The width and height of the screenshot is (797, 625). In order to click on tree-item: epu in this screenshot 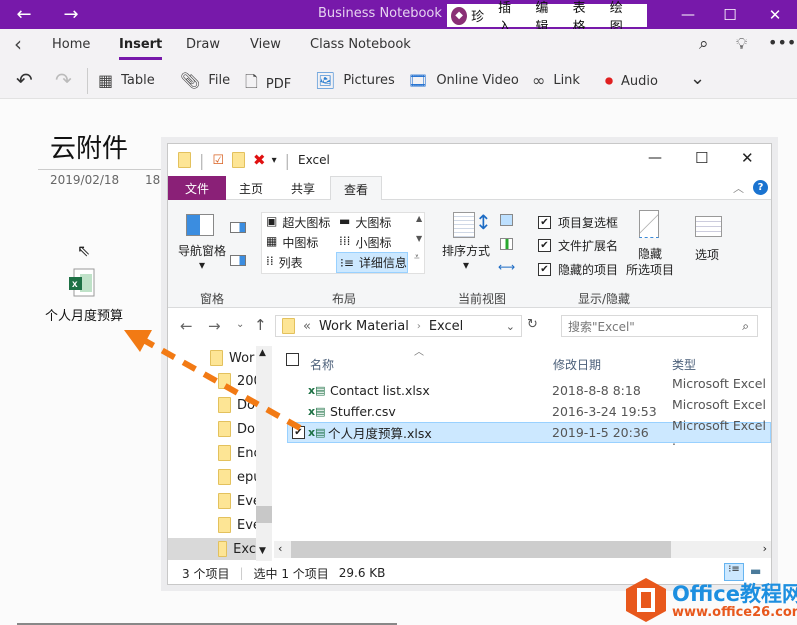, I will do `click(240, 477)`.